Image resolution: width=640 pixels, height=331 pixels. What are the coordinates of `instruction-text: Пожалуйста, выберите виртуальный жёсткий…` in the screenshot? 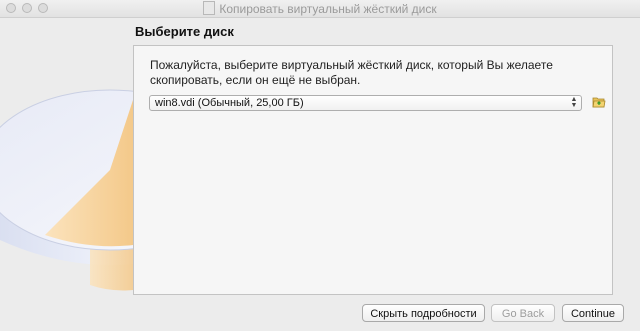 It's located at (351, 72).